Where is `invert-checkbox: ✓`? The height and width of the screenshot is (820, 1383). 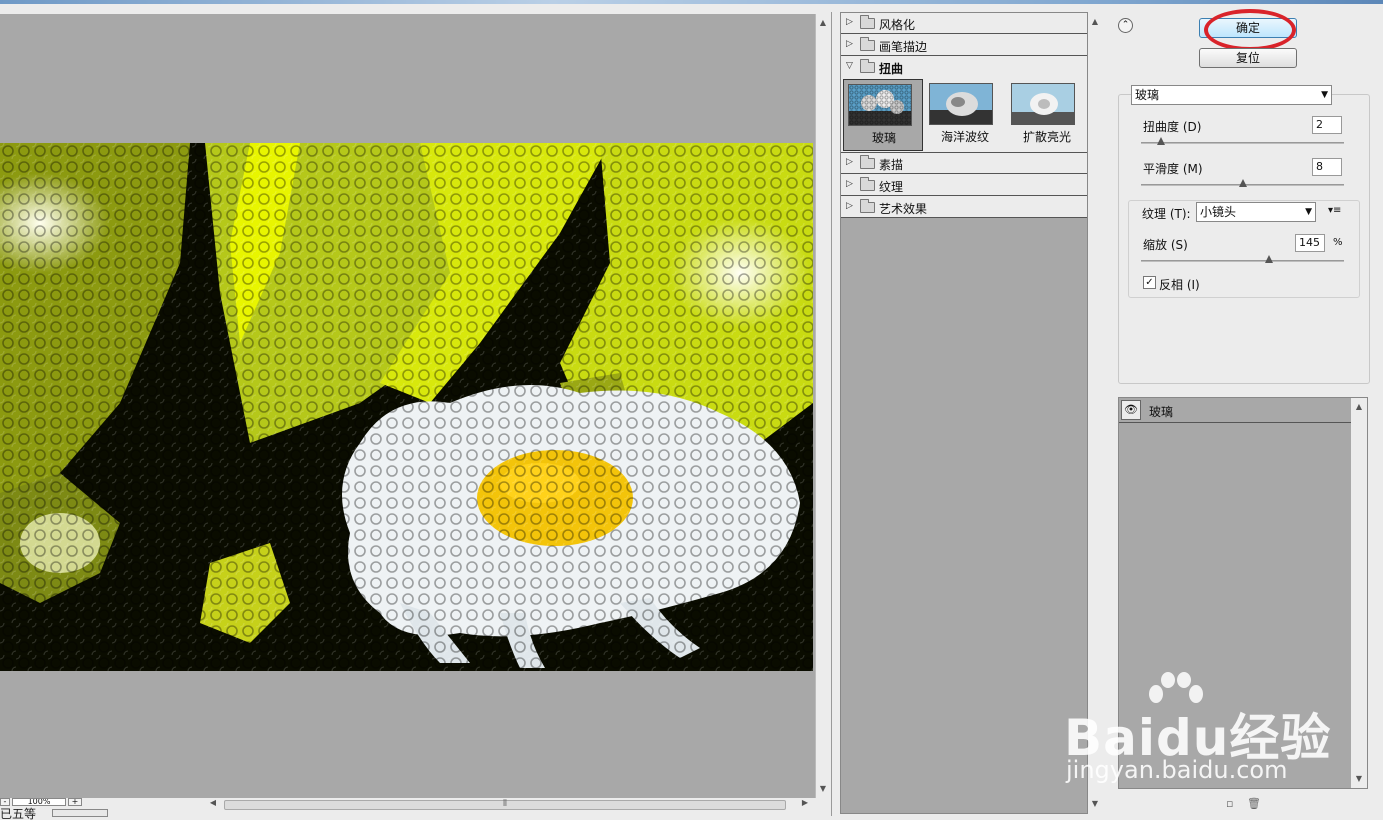 invert-checkbox: ✓ is located at coordinates (1149, 282).